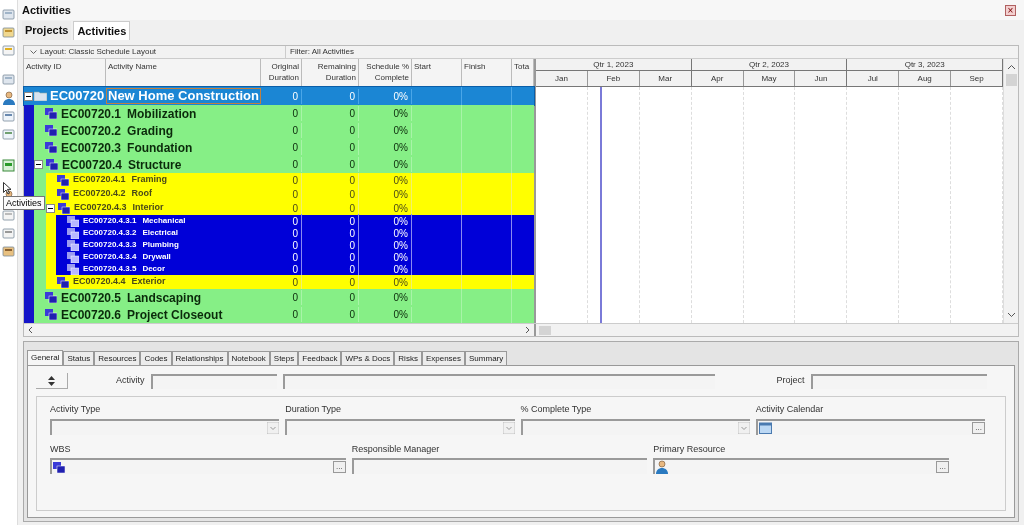 This screenshot has width=1024, height=525. What do you see at coordinates (110, 257) in the screenshot?
I see `activity-id: EC00720.4.3.4` at bounding box center [110, 257].